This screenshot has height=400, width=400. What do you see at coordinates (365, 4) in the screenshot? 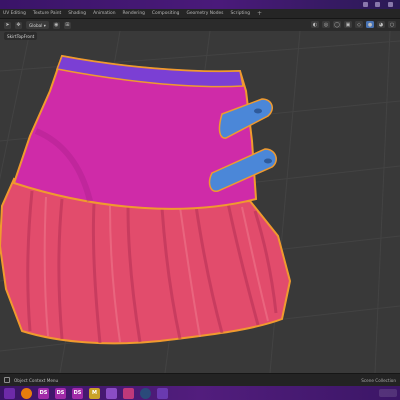
I see `minimize-icon` at bounding box center [365, 4].